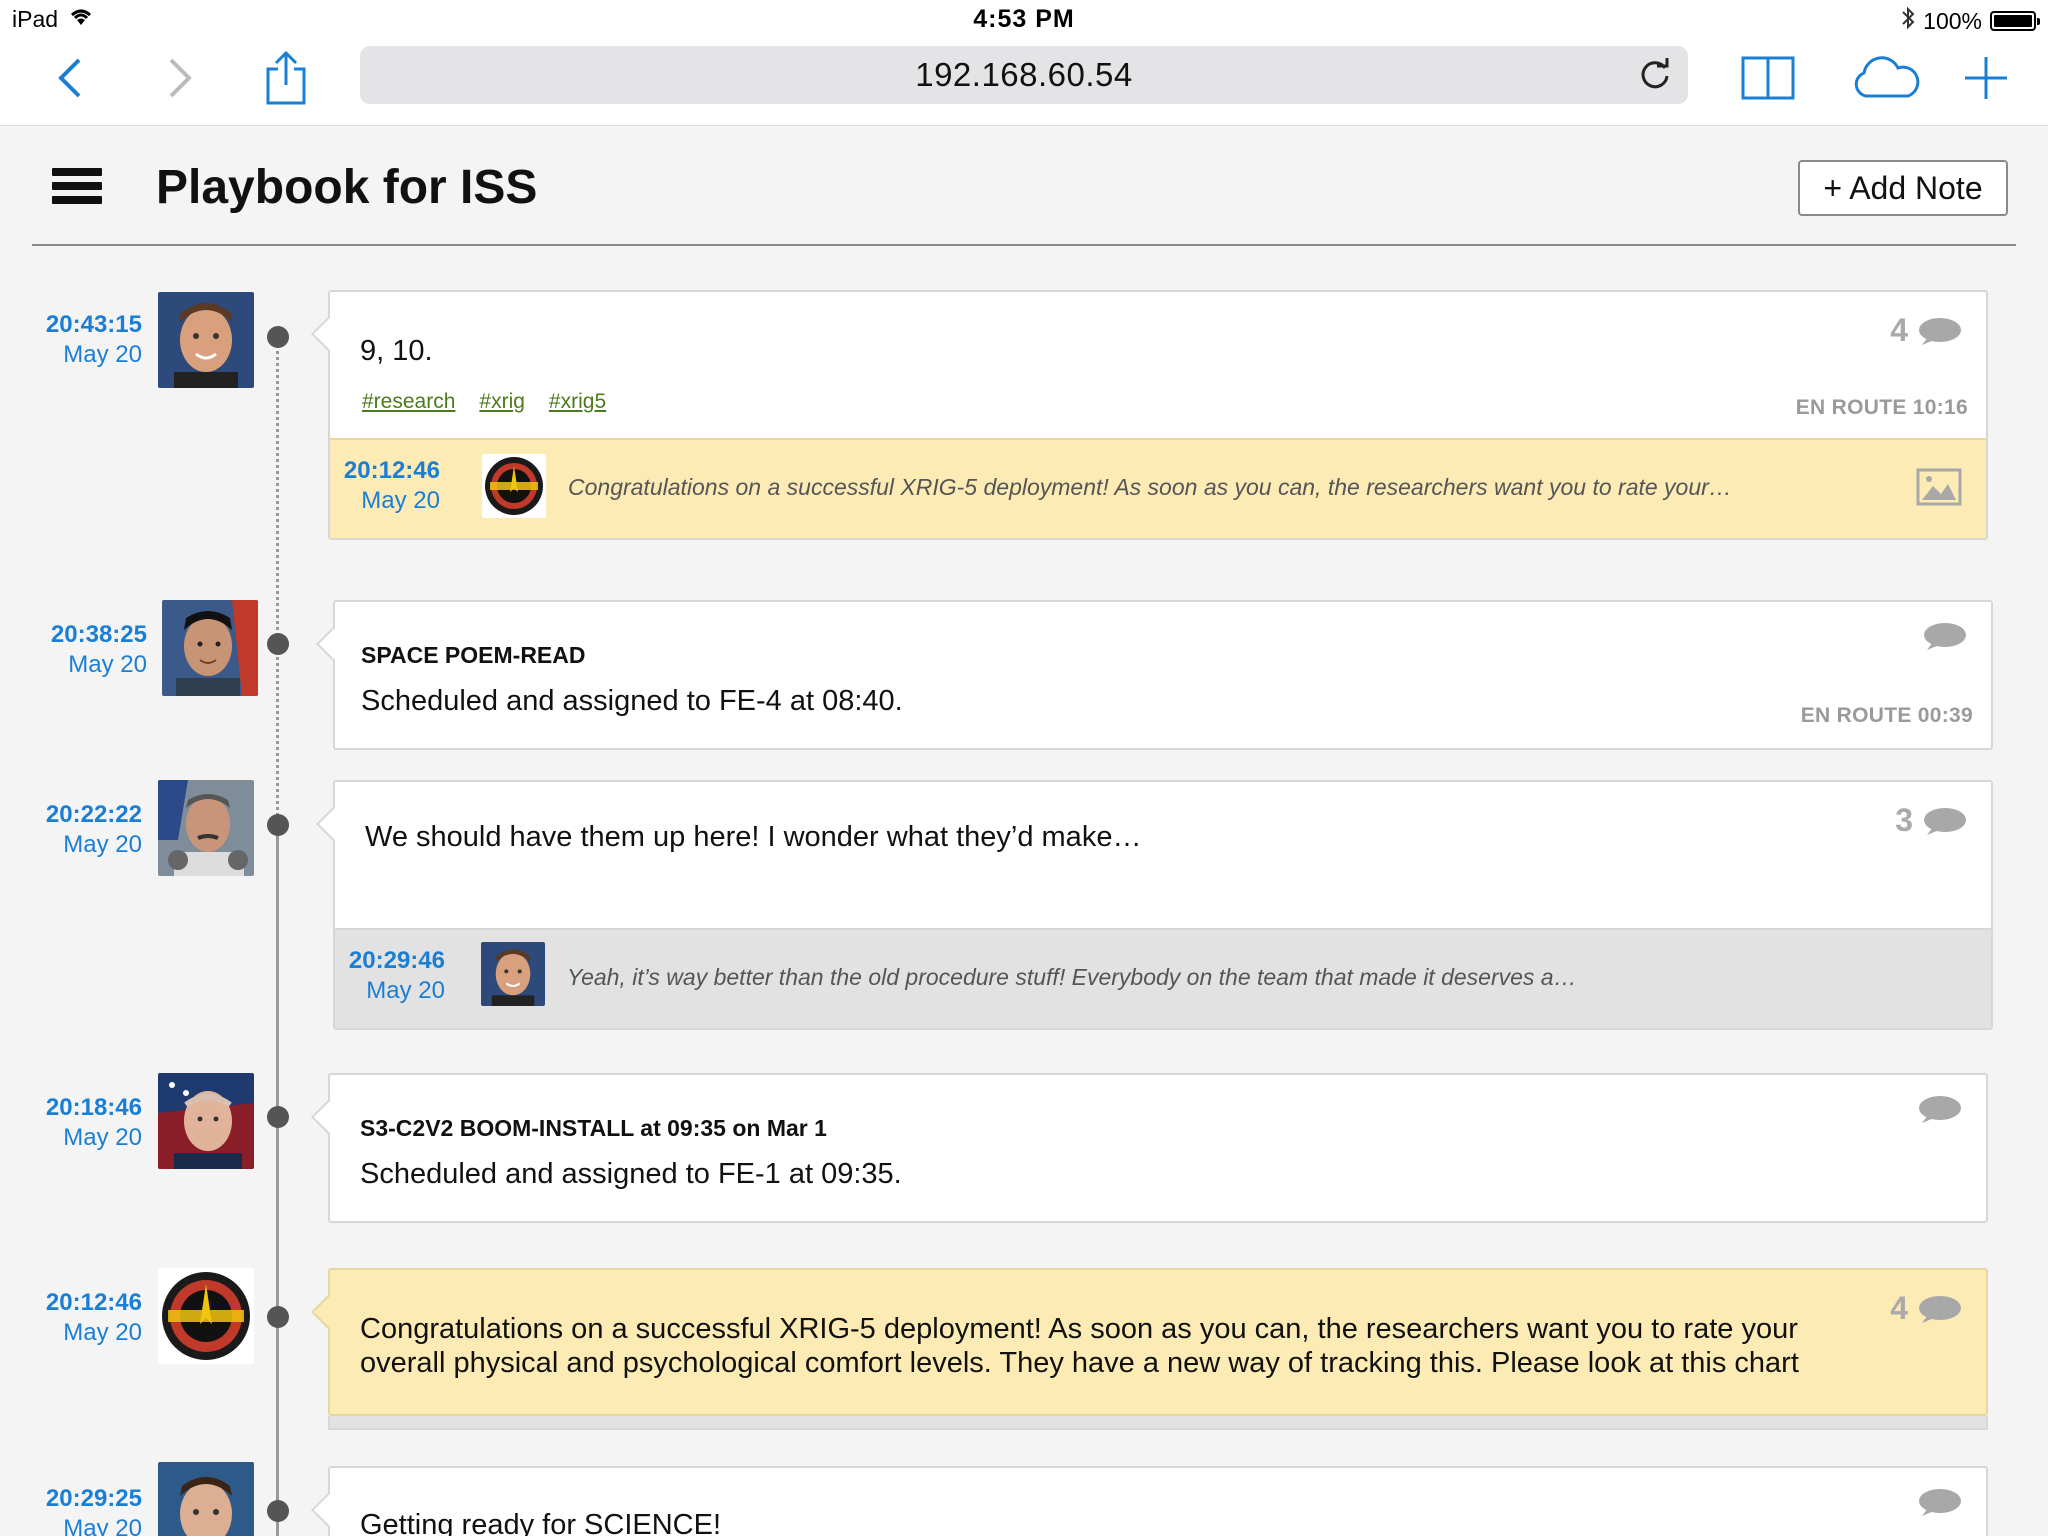  What do you see at coordinates (541, 1522) in the screenshot?
I see `note-text: Getting ready for SCIENCE!` at bounding box center [541, 1522].